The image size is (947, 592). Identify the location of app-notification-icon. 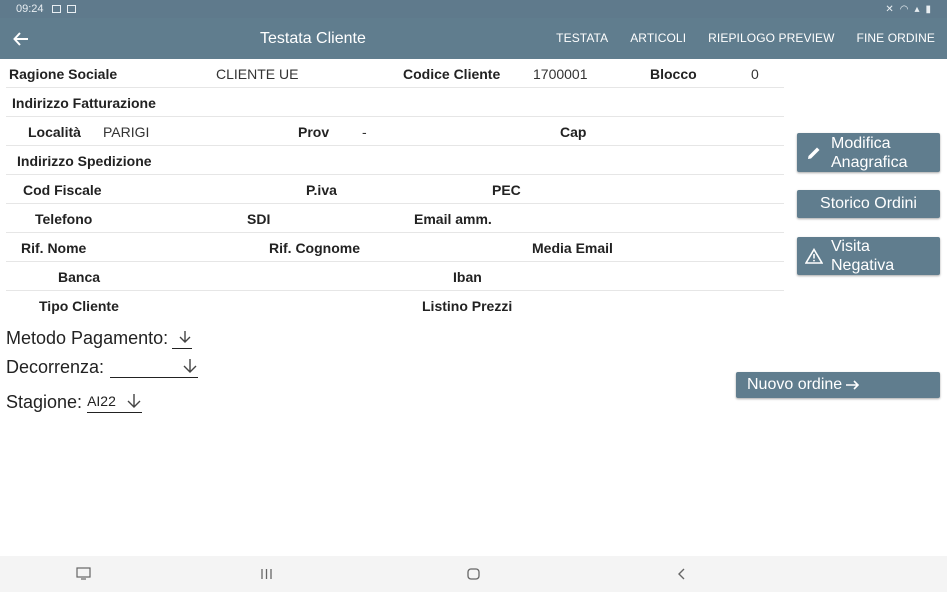
(71, 9).